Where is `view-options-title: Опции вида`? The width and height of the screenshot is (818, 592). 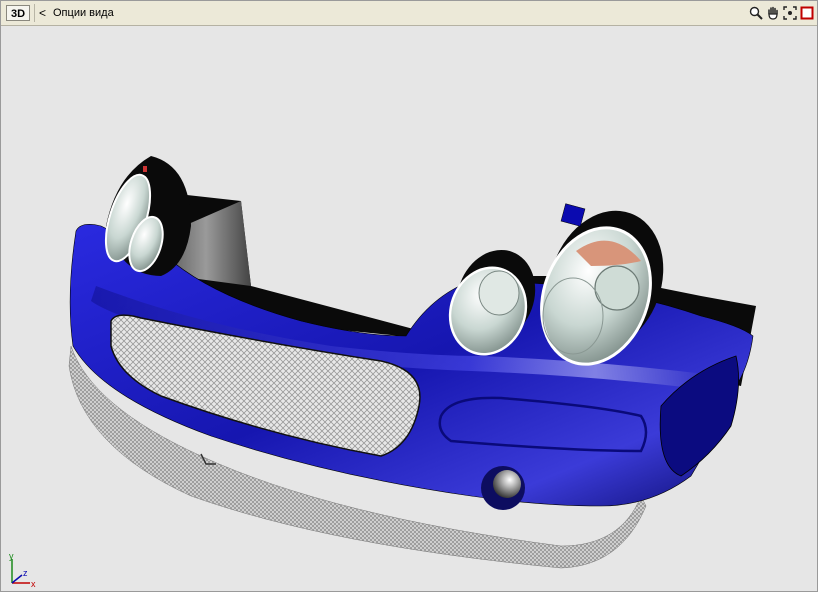
view-options-title: Опции вида is located at coordinates (83, 13).